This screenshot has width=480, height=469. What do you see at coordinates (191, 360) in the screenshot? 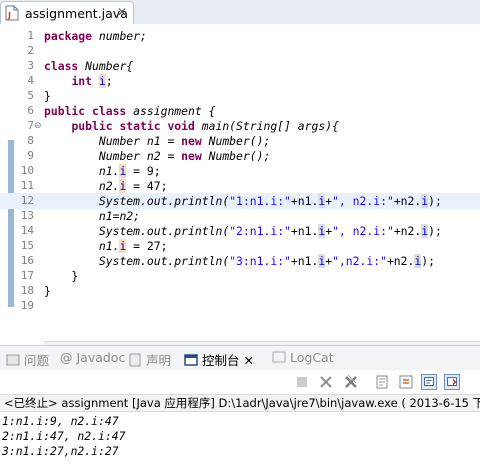
I see `console-icon` at bounding box center [191, 360].